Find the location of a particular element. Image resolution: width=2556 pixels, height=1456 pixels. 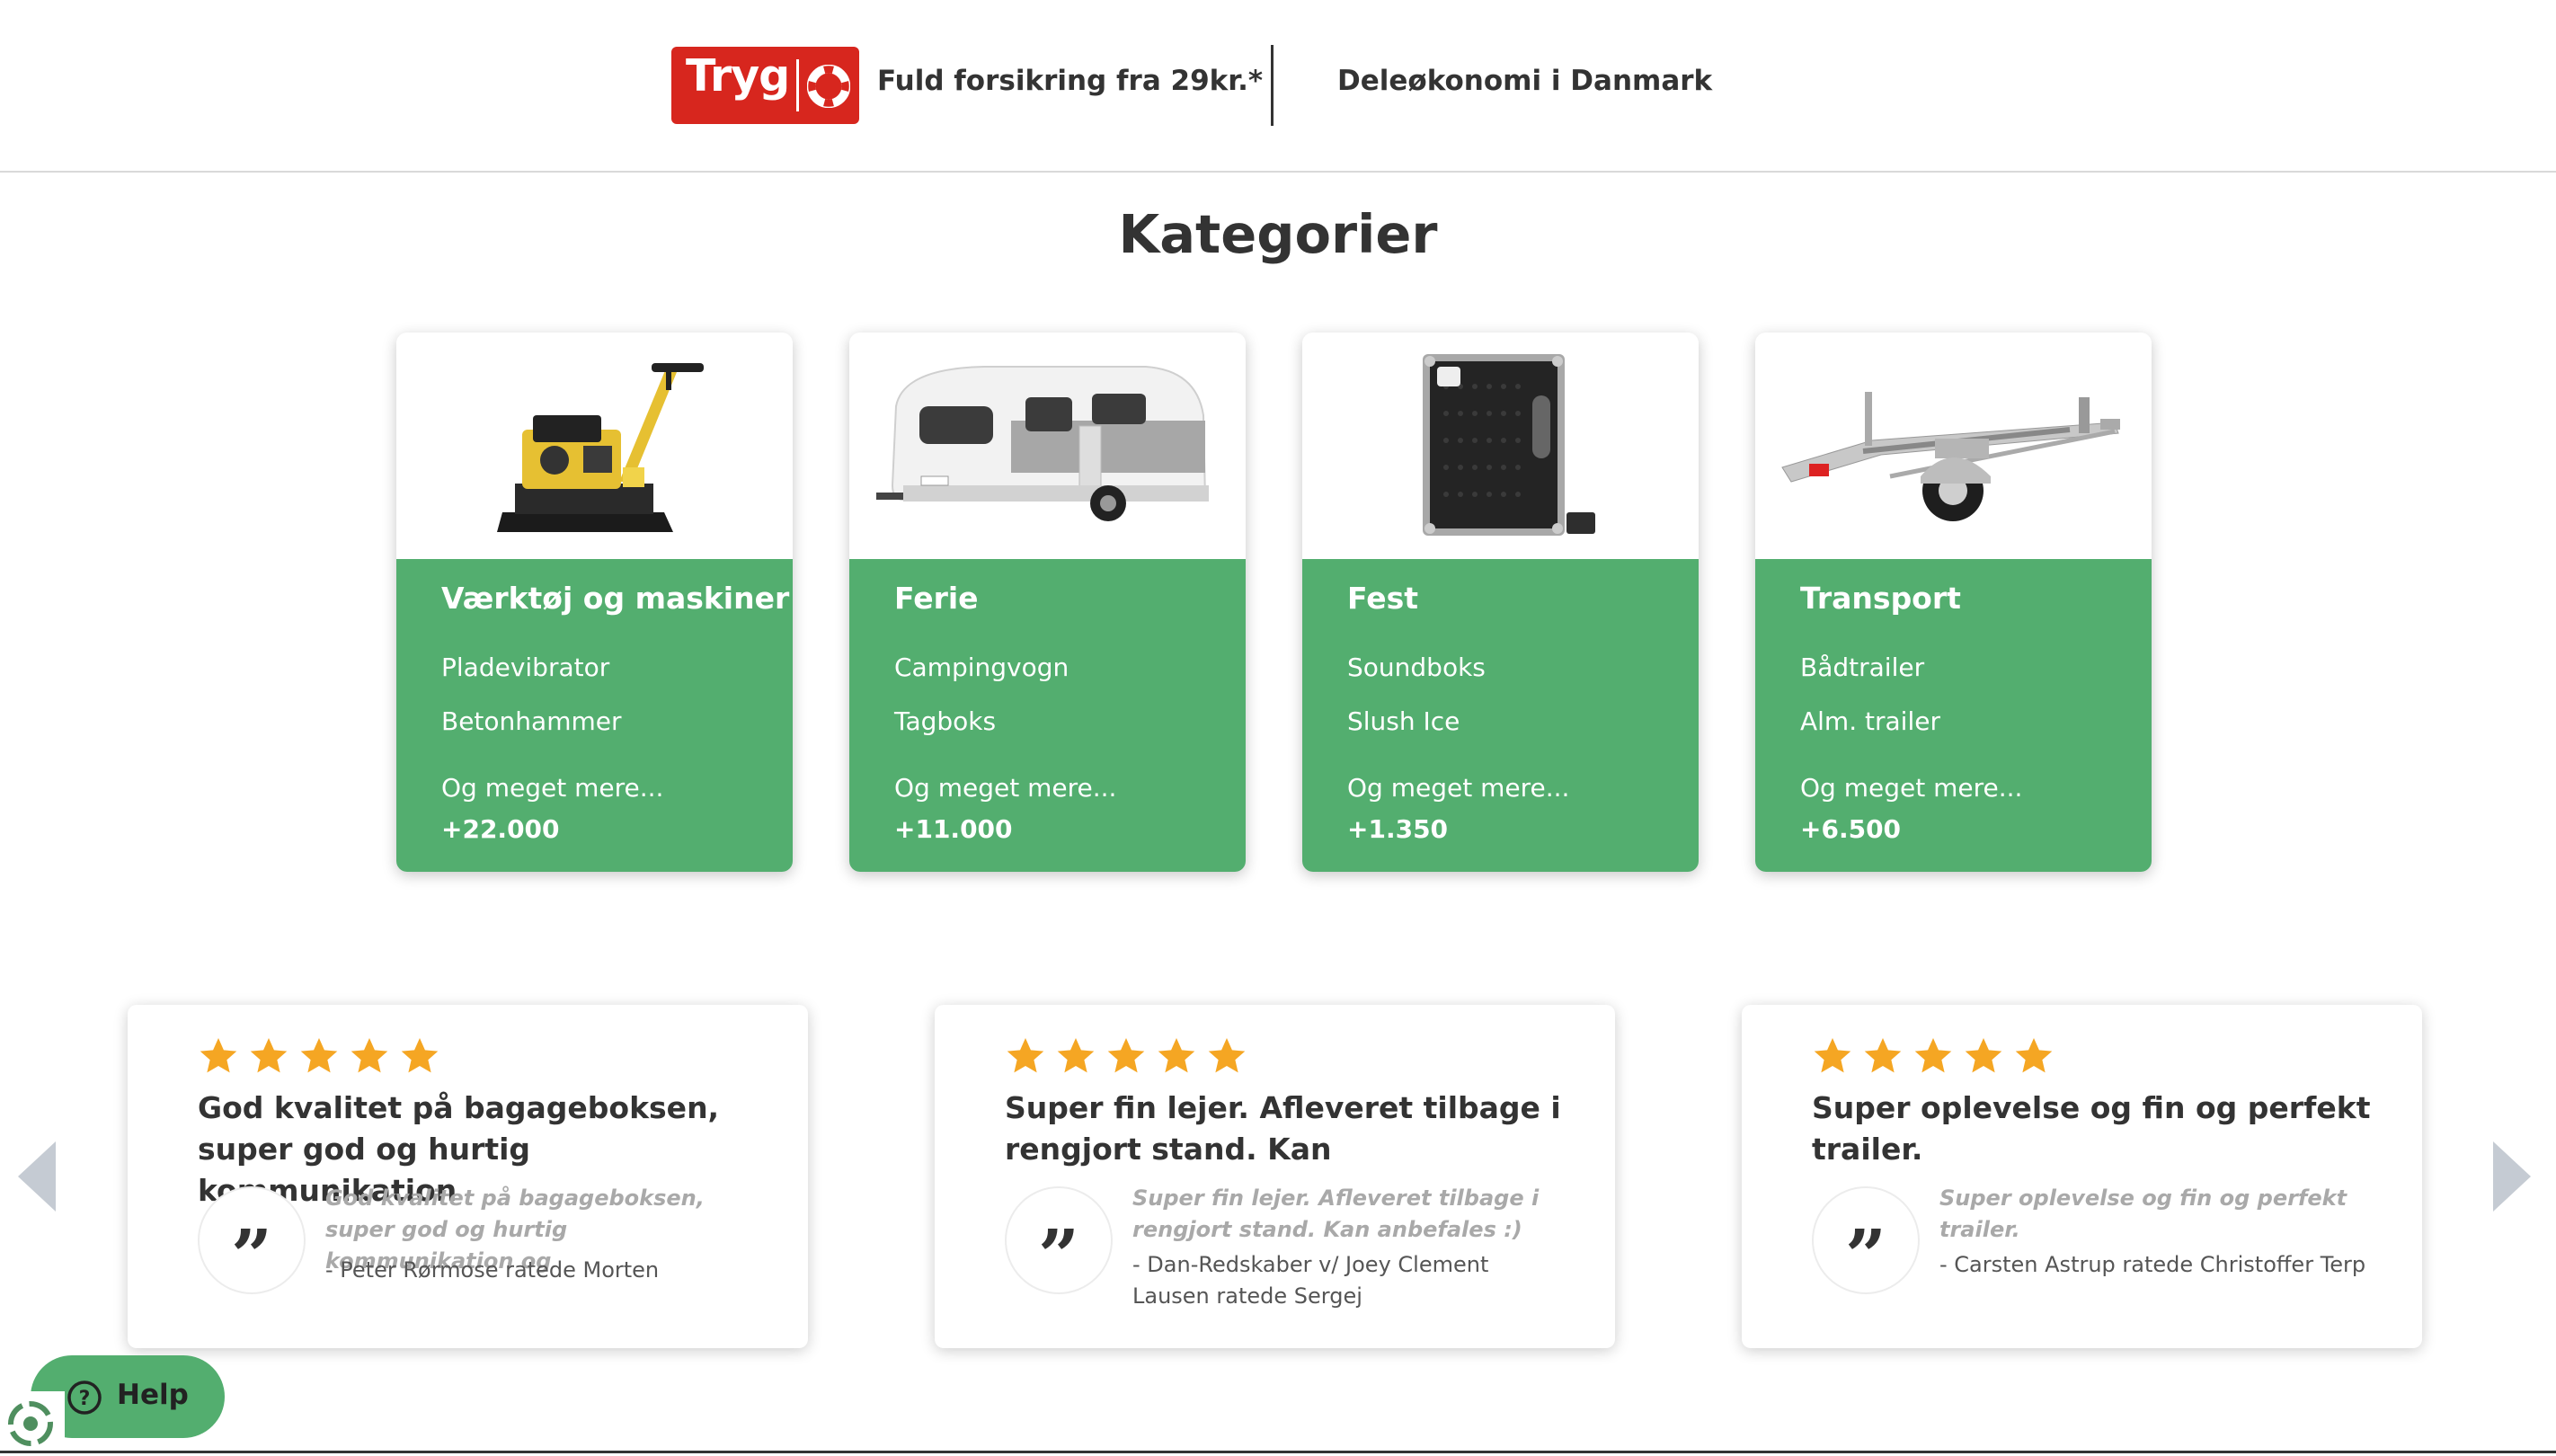

logo-divider is located at coordinates (797, 85).